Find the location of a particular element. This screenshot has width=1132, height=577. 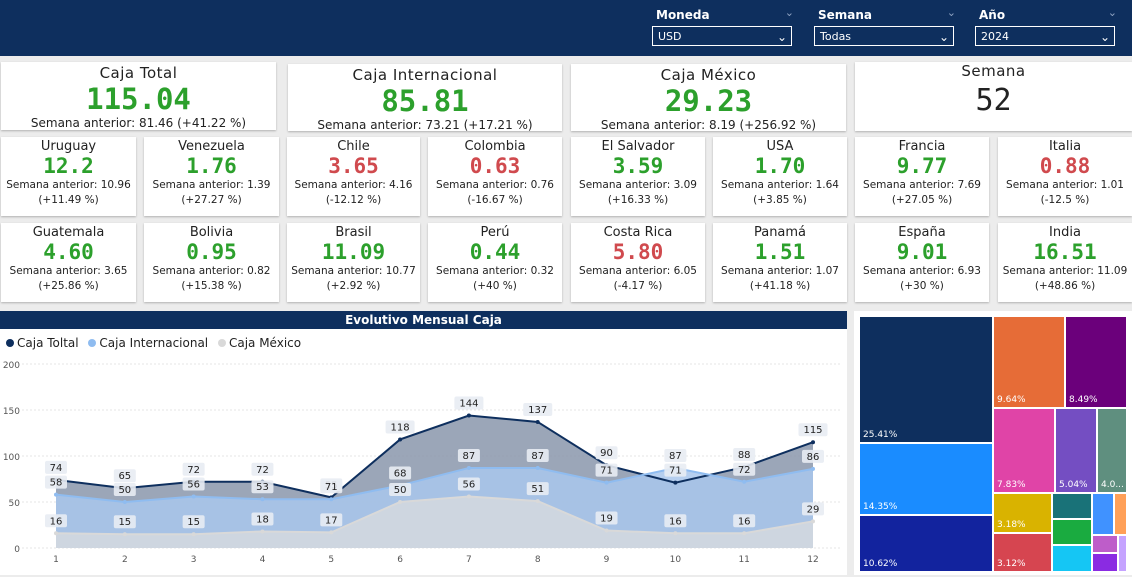

data-label: 68 is located at coordinates (400, 473).